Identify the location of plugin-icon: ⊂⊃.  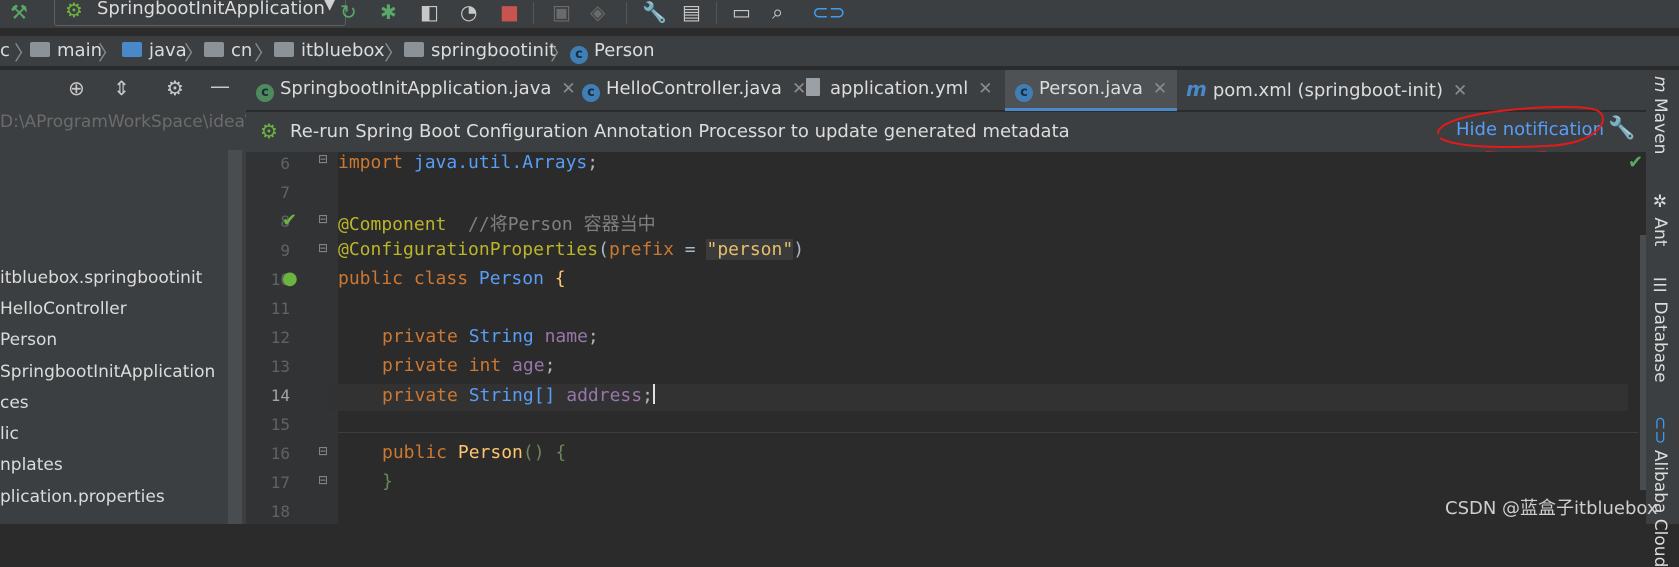
(829, 12).